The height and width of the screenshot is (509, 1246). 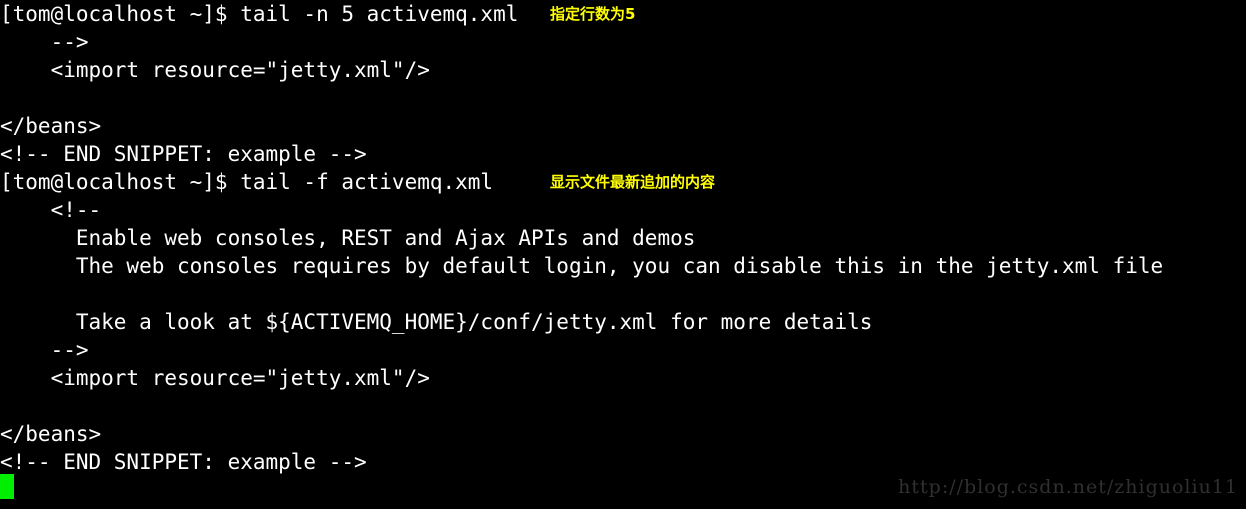 I want to click on terminal-line: <!--, so click(x=51, y=210).